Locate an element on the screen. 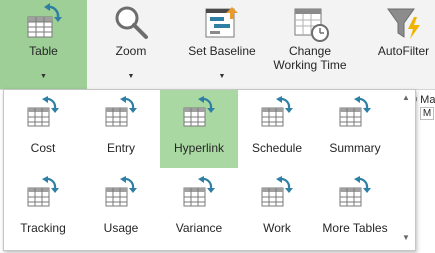 This screenshot has height=253, width=435. gallery-item-work: Work is located at coordinates (277, 209).